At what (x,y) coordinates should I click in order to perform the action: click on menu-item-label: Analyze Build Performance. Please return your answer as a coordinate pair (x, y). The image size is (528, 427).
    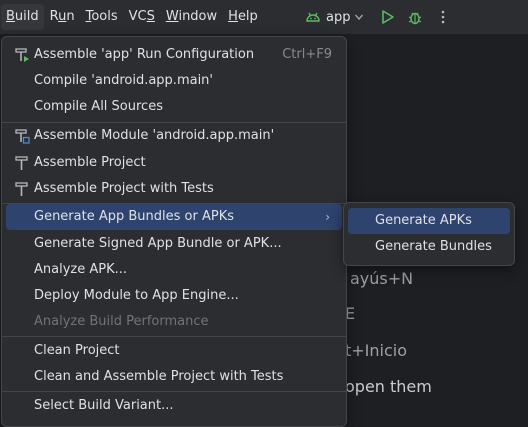
    Looking at the image, I should click on (121, 321).